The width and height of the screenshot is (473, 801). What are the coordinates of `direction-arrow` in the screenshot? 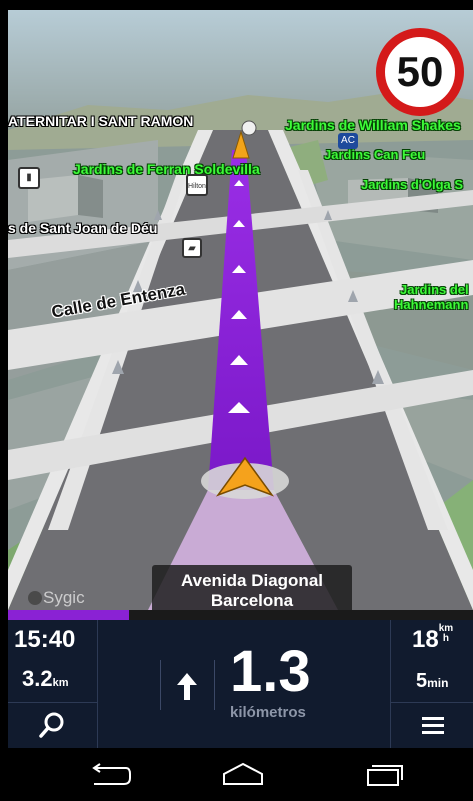 It's located at (187, 688).